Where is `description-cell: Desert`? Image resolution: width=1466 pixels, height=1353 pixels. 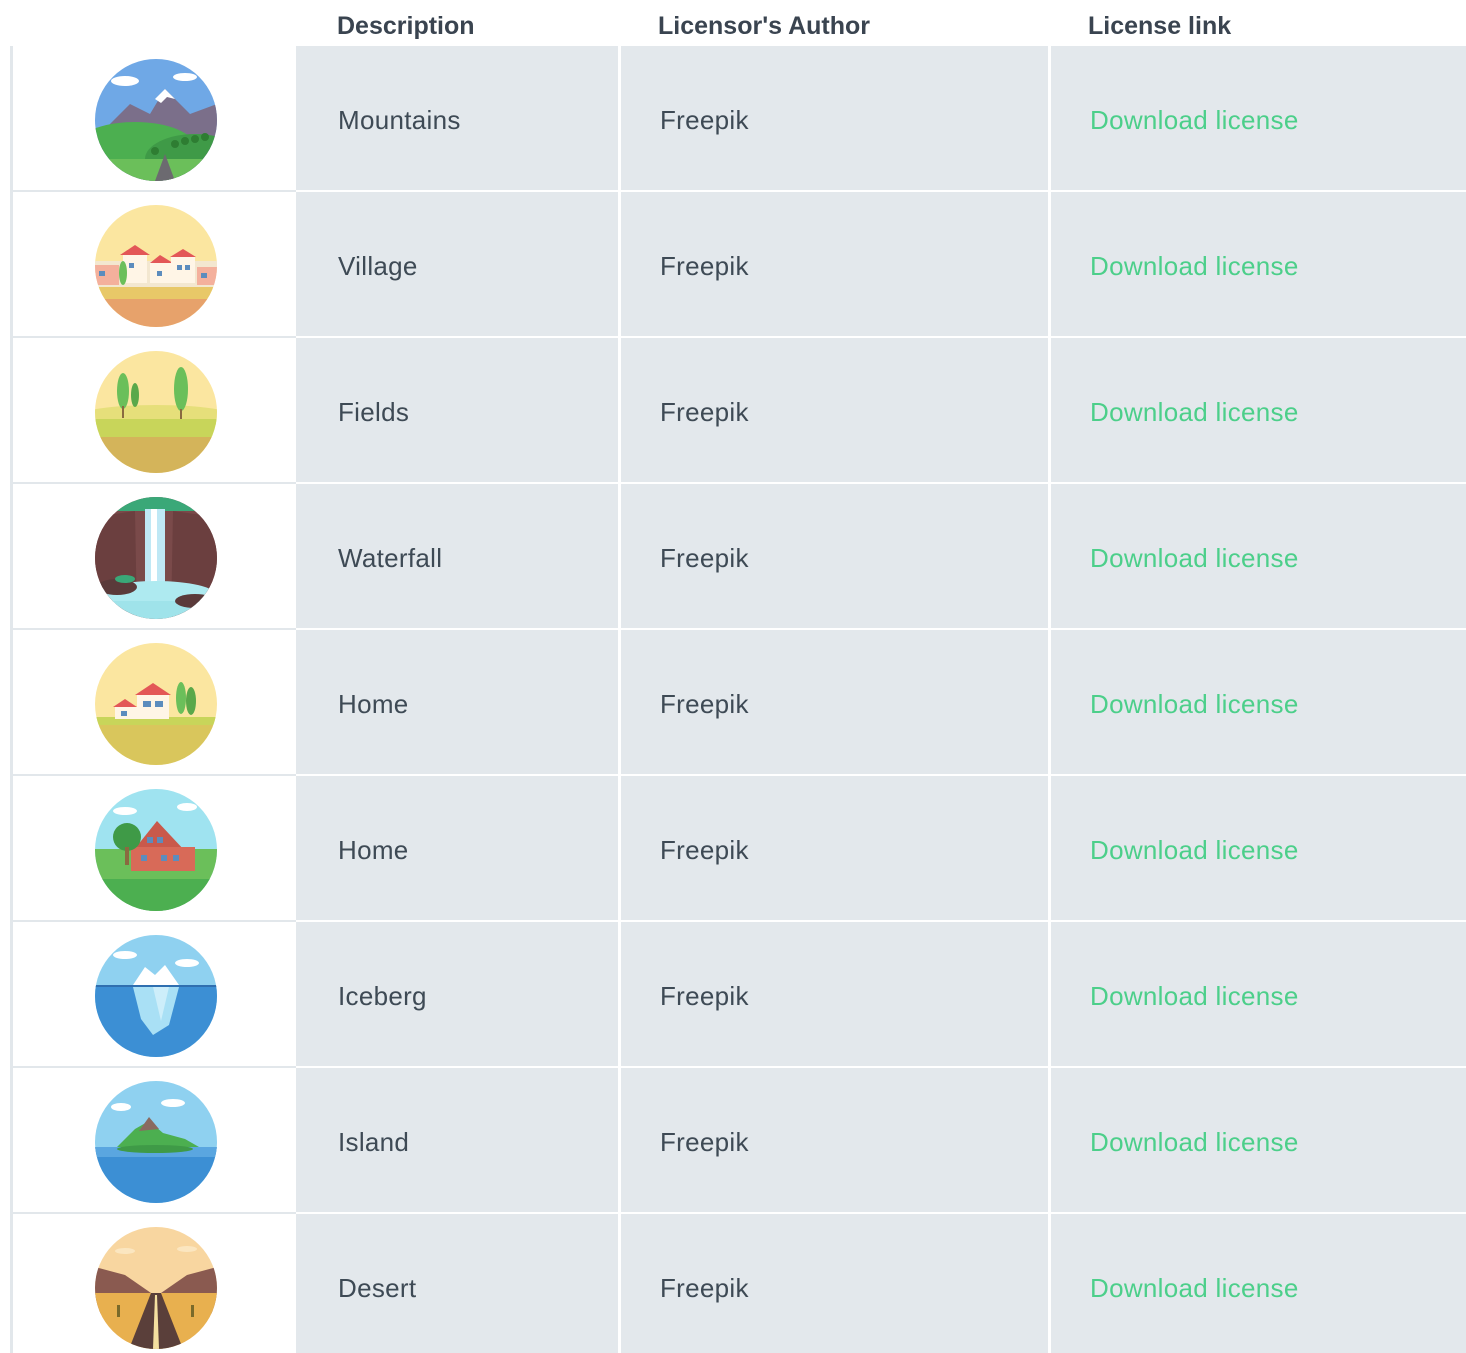
description-cell: Desert is located at coordinates (457, 1283).